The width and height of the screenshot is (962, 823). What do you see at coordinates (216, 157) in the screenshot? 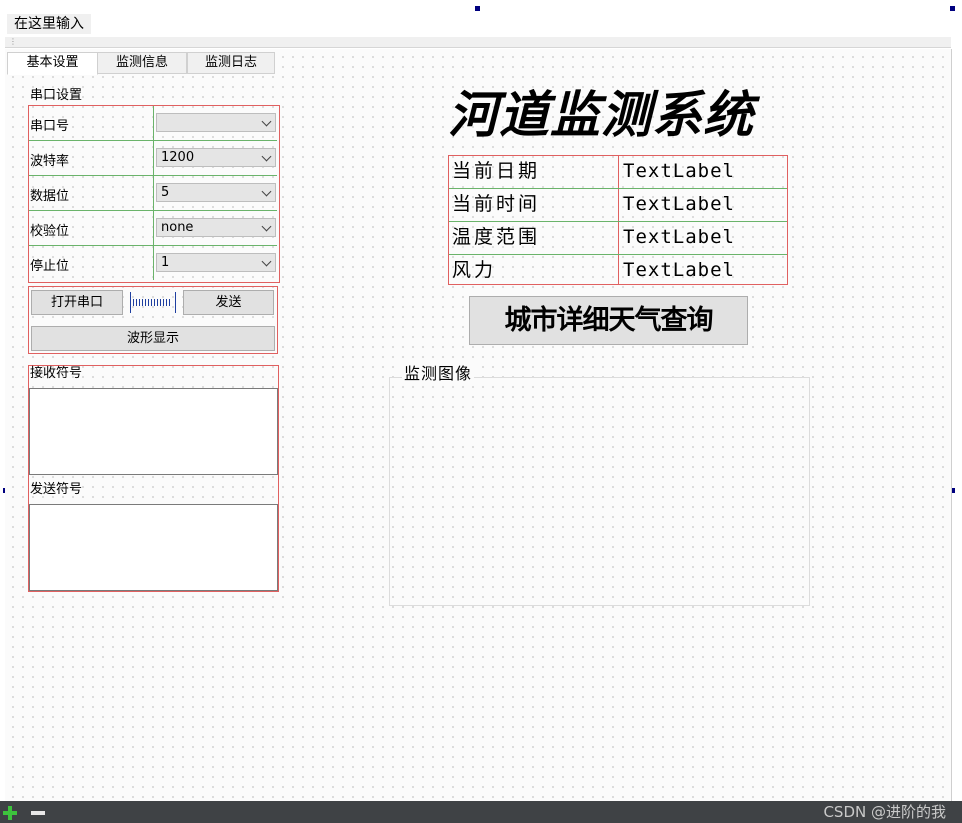
I see `baud-combo: 1200` at bounding box center [216, 157].